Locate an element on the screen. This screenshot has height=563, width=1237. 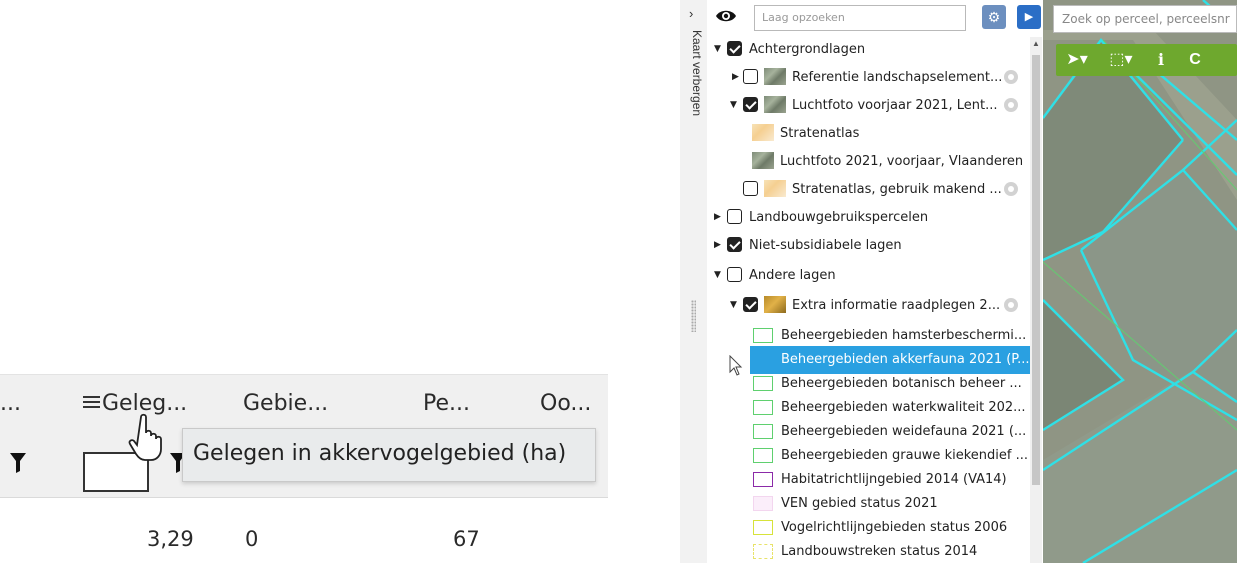
hide-map-label: Kaart verbergen is located at coordinates (693, 73).